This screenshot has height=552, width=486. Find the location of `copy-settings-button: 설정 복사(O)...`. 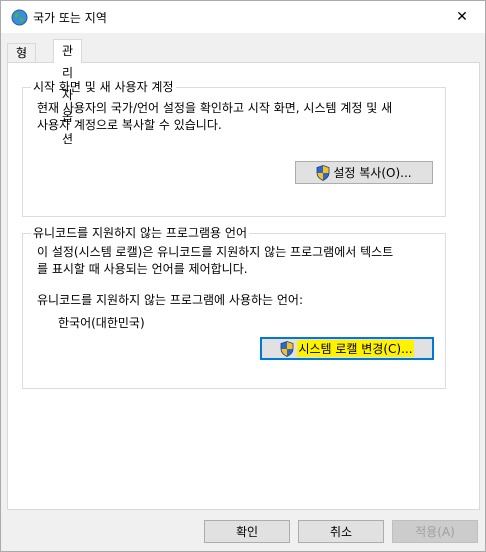

copy-settings-button: 설정 복사(O)... is located at coordinates (364, 172).